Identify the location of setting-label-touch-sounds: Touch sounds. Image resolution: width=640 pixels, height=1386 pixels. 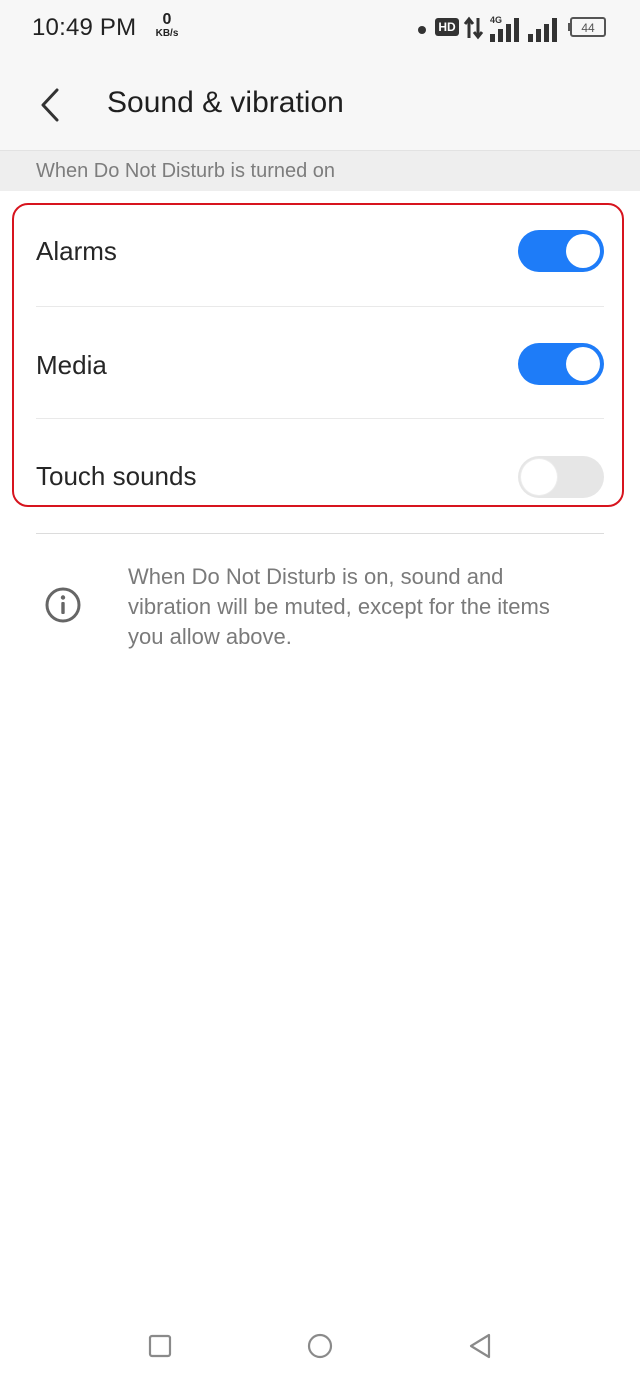
(116, 476).